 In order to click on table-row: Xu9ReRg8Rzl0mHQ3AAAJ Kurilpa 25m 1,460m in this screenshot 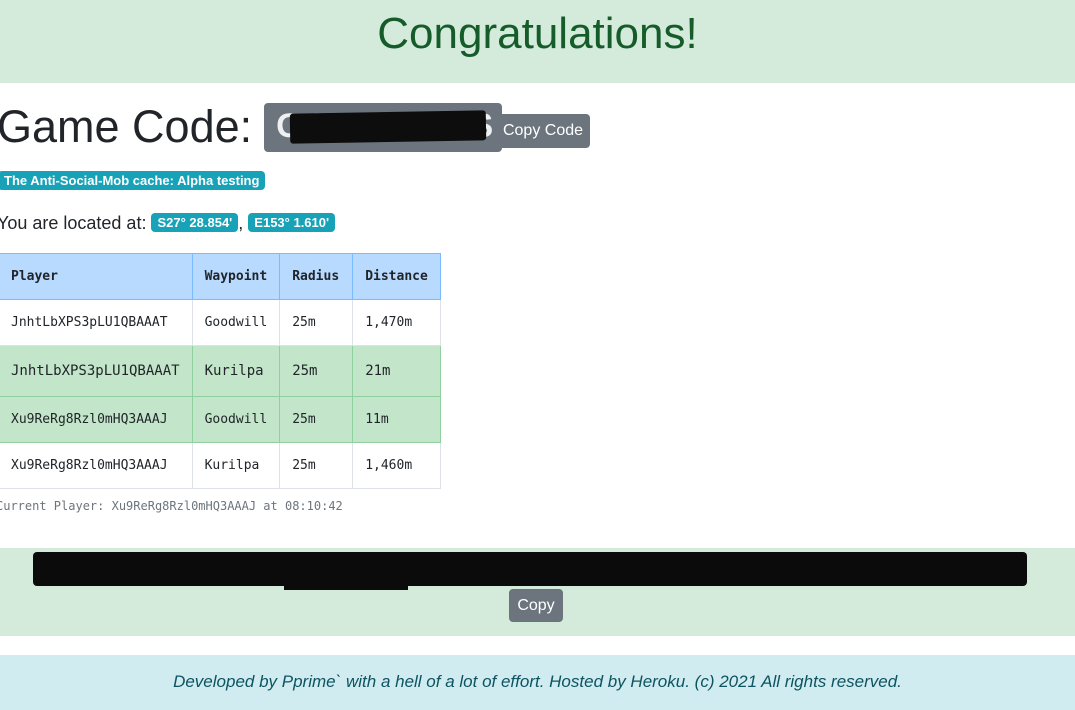, I will do `click(220, 465)`.